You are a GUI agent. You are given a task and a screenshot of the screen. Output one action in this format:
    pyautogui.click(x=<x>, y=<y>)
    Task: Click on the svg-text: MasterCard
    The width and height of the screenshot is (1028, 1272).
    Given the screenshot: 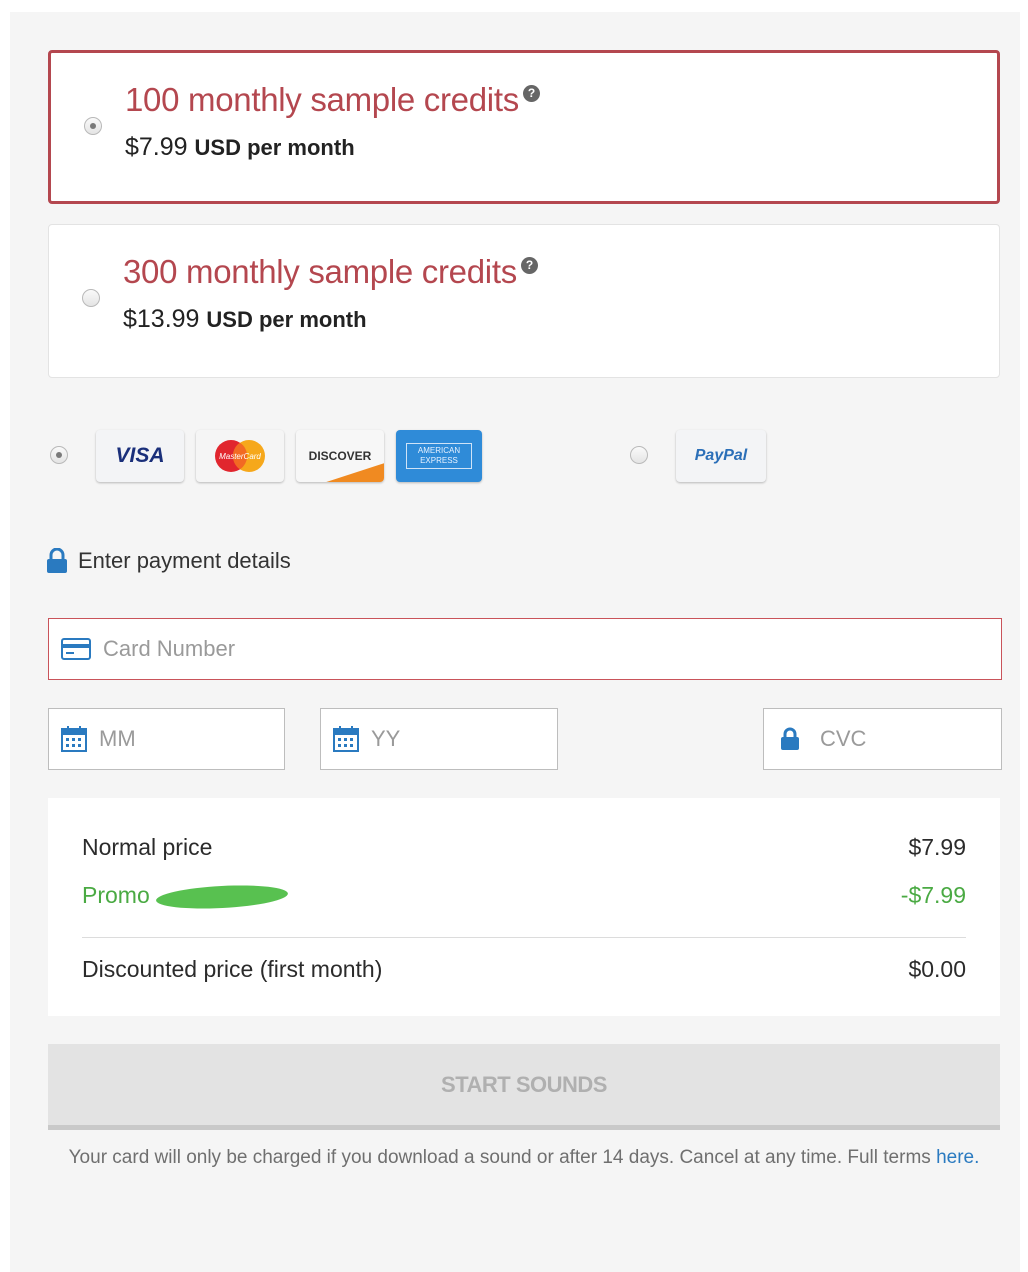 What is the action you would take?
    pyautogui.click(x=240, y=456)
    